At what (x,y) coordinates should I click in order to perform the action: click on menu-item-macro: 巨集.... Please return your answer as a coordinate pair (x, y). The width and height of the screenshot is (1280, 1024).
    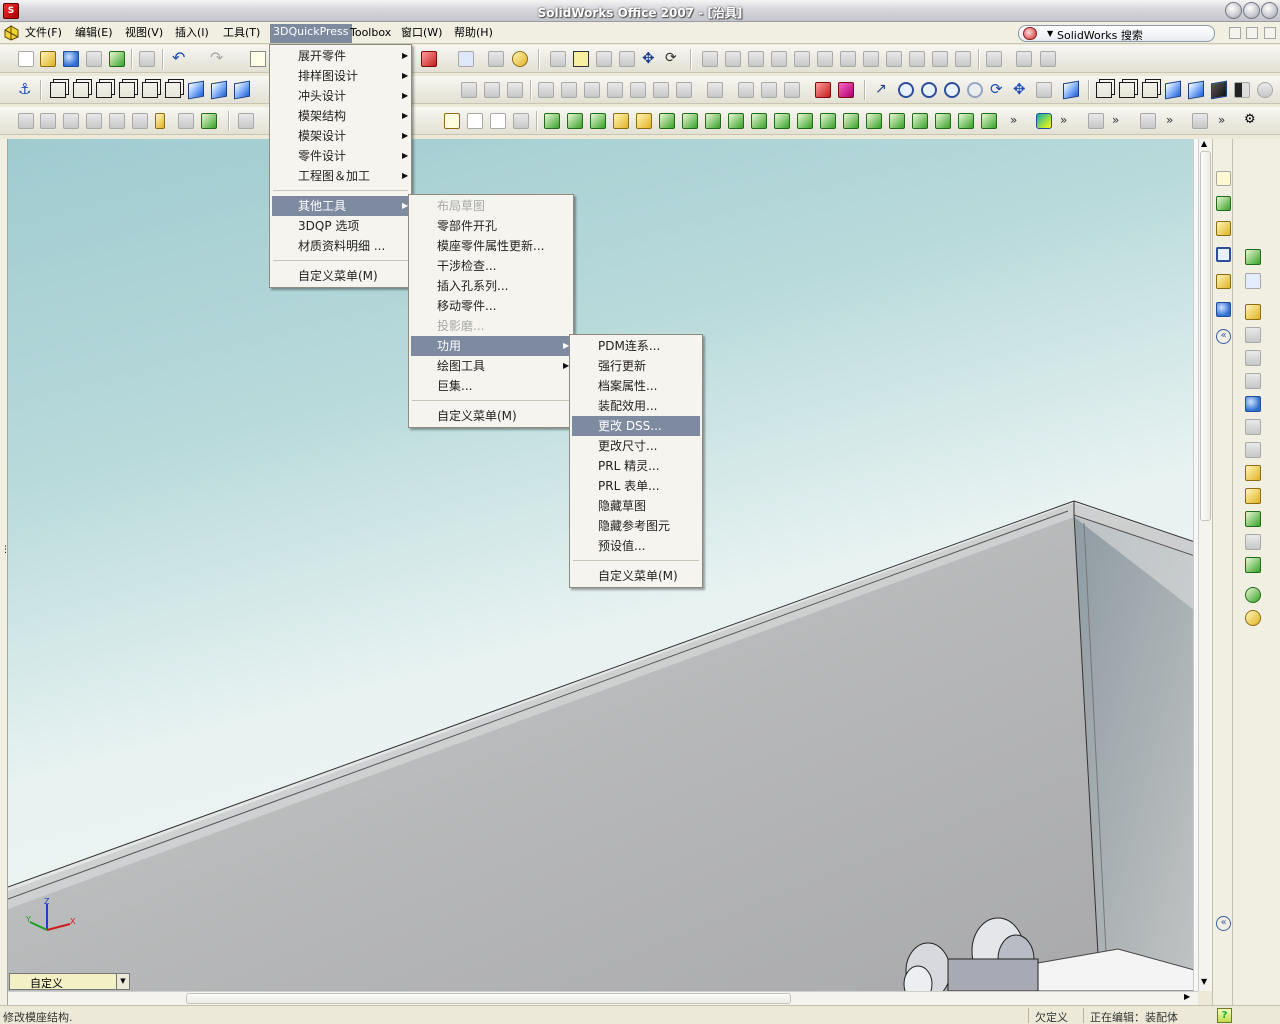
    Looking at the image, I should click on (491, 386).